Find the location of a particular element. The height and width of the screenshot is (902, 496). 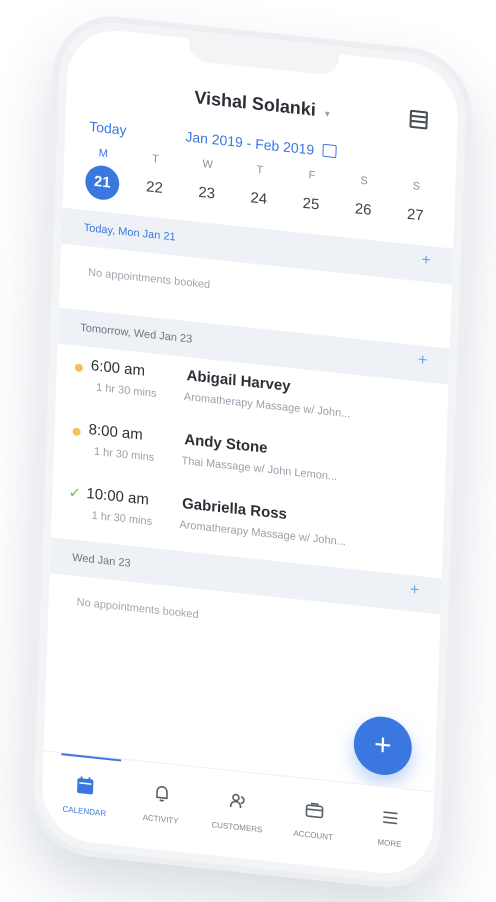

tab-label: ACCOUNT is located at coordinates (313, 835).